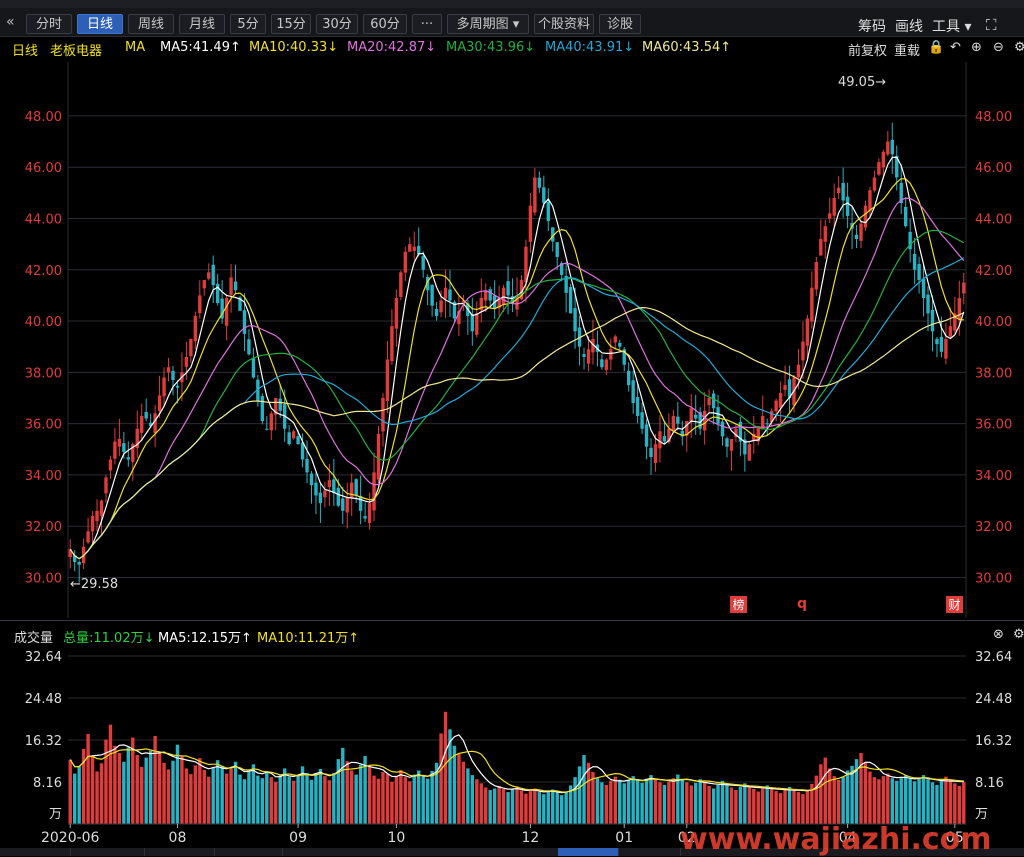 This screenshot has width=1024, height=857. I want to click on tab-boll, so click(649, 852).